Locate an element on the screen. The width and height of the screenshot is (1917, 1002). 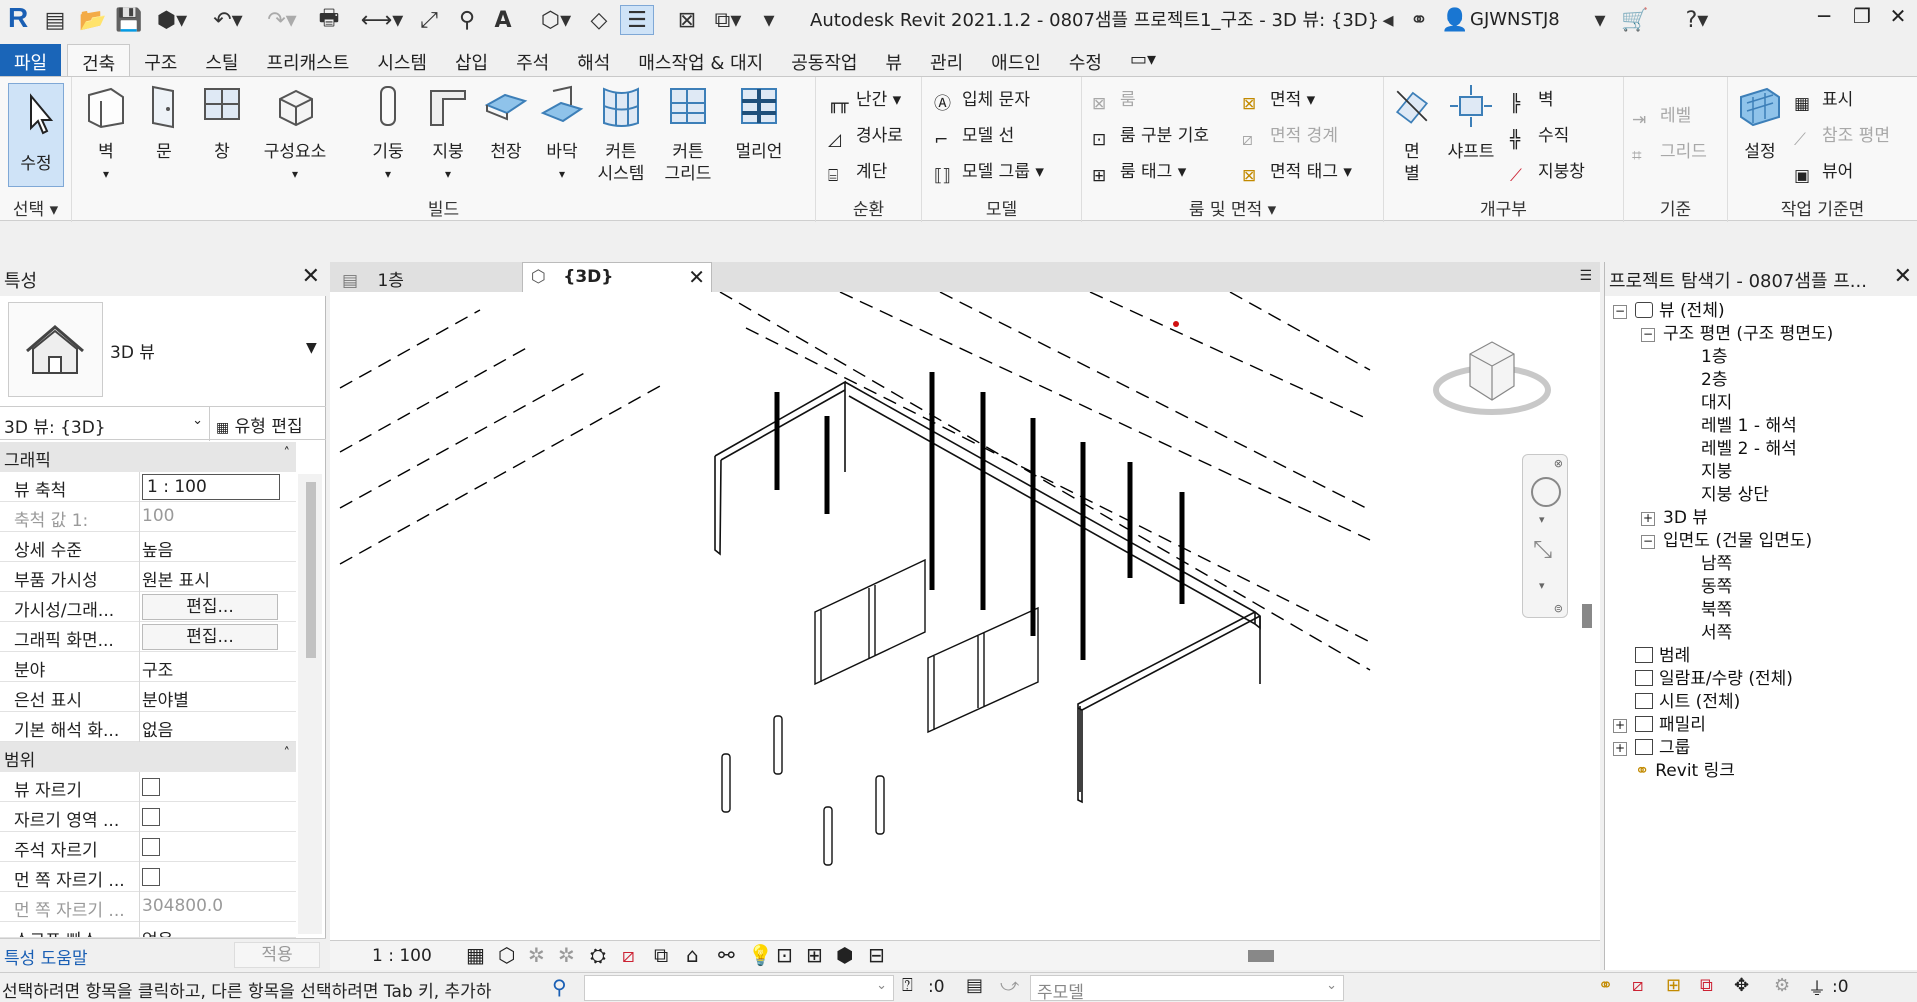
design-options-icon: ▤ is located at coordinates (974, 985).